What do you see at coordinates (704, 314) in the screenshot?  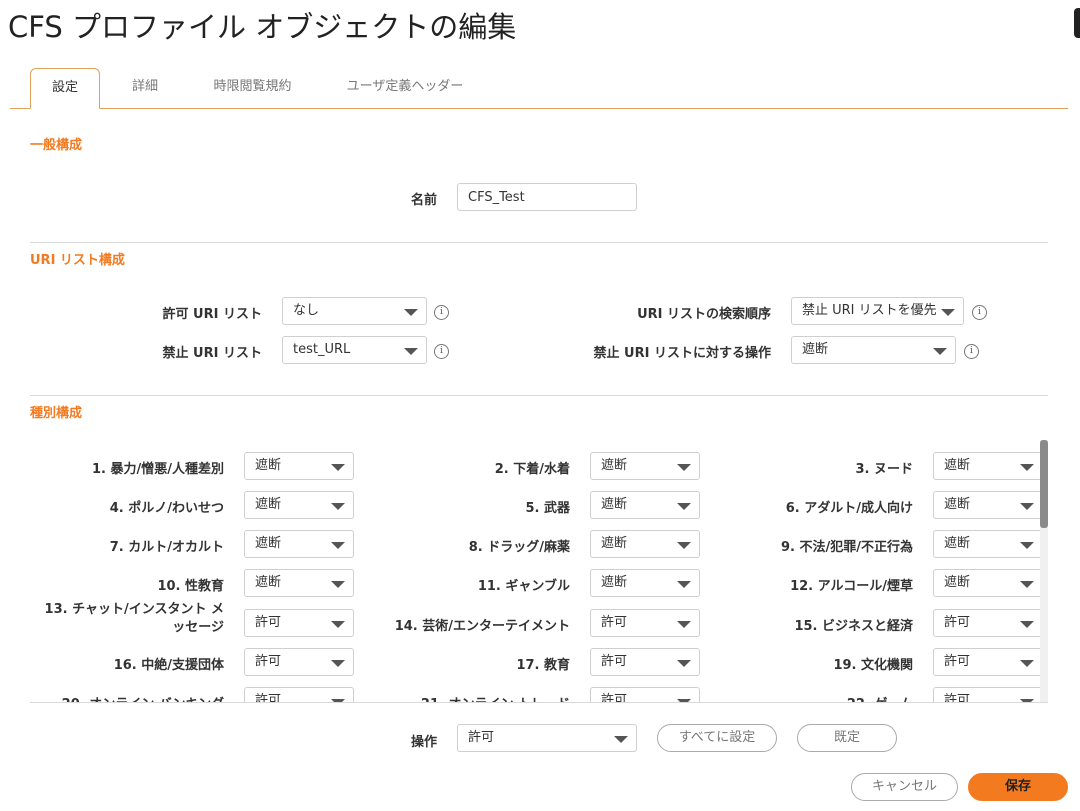 I see `search-order-label: URI リストの検索順序` at bounding box center [704, 314].